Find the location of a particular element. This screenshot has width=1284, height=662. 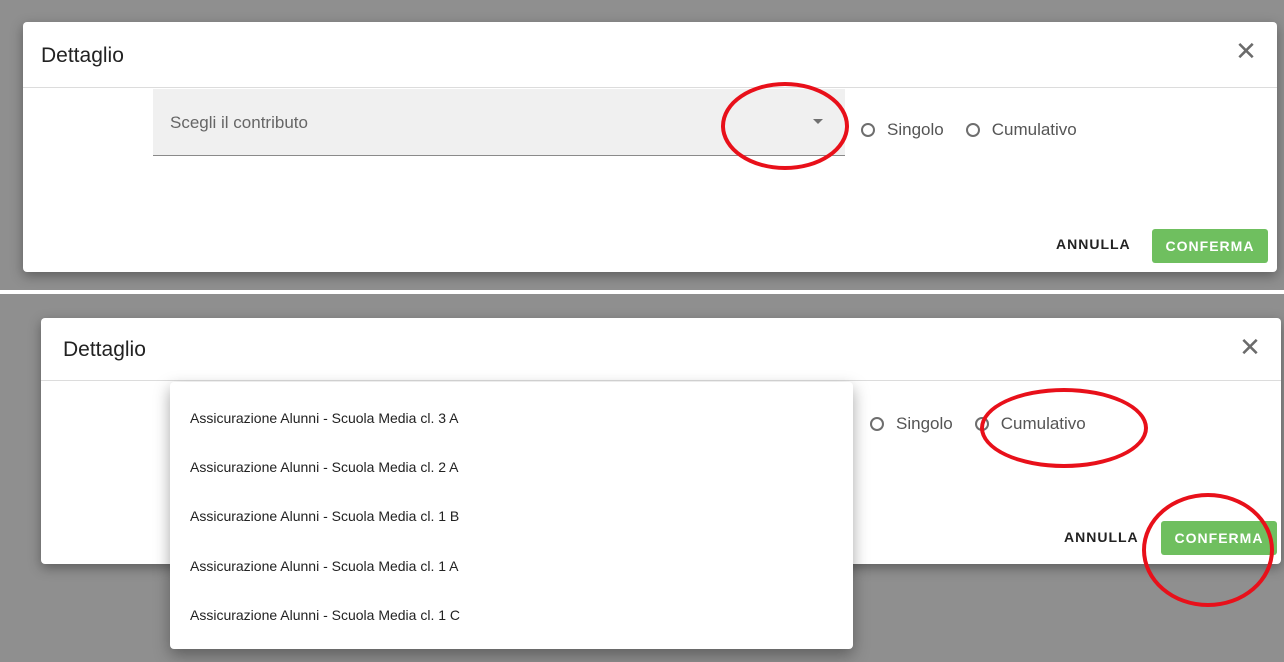

select-placeholder: Scegli il contributo is located at coordinates (239, 122).